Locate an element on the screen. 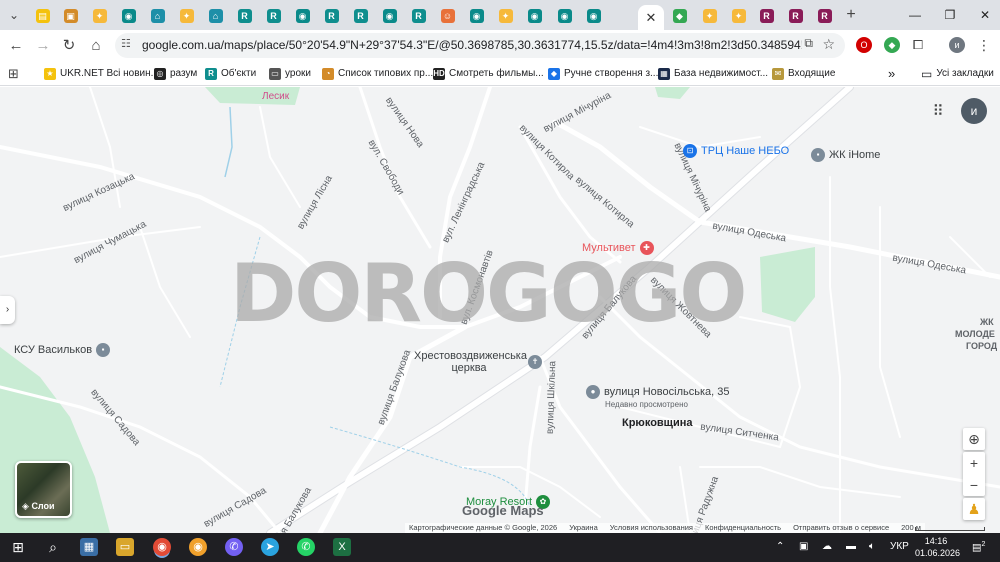  notifications-icon: ▤2 is located at coordinates (978, 547).